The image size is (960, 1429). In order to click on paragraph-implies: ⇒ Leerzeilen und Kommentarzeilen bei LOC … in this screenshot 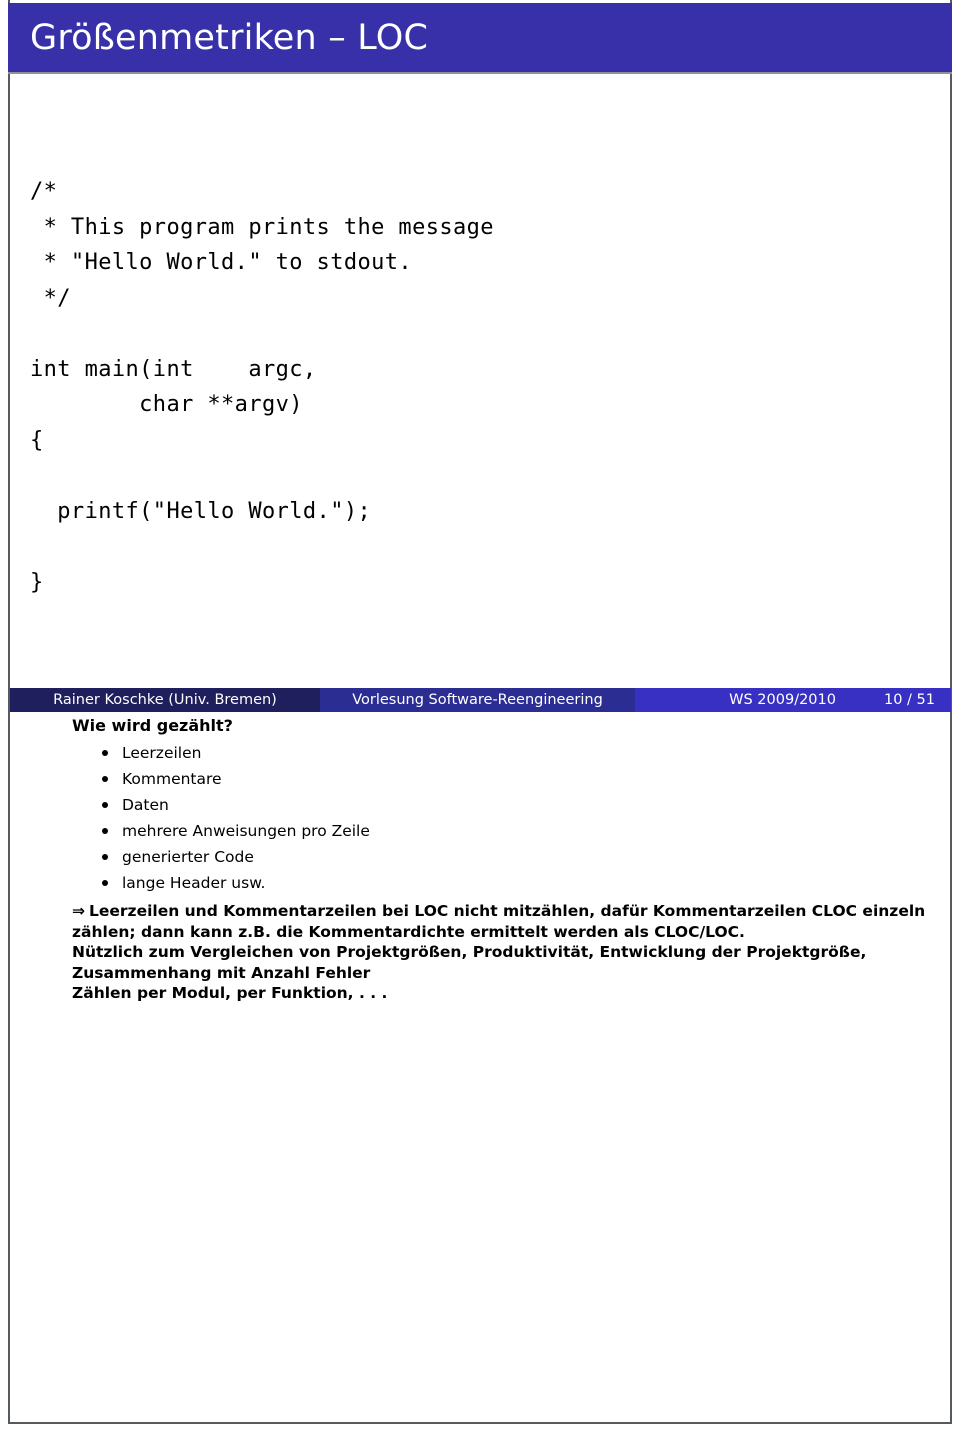, I will do `click(507, 921)`.